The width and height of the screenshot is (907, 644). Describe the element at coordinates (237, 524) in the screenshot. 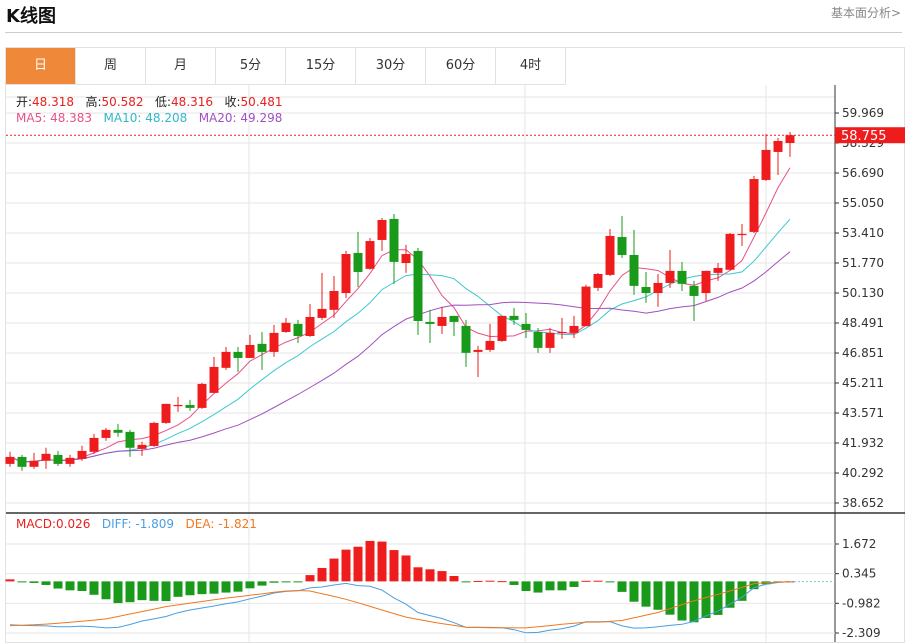

I see `dea-value: -1.821` at that location.